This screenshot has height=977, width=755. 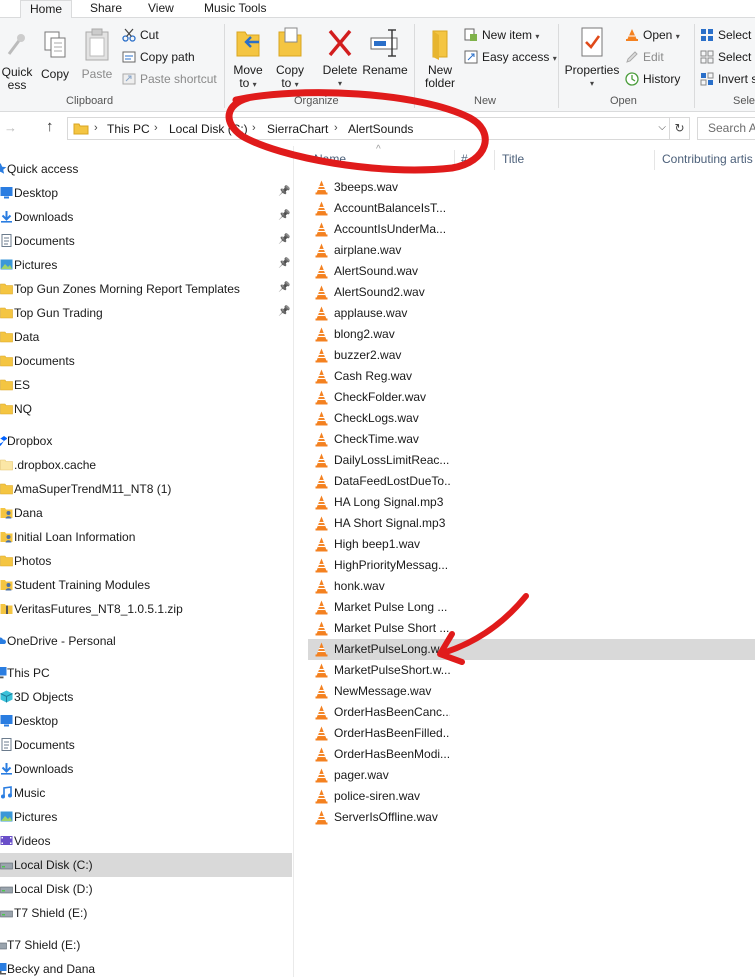 I want to click on column-header-number: #, so click(x=464, y=159).